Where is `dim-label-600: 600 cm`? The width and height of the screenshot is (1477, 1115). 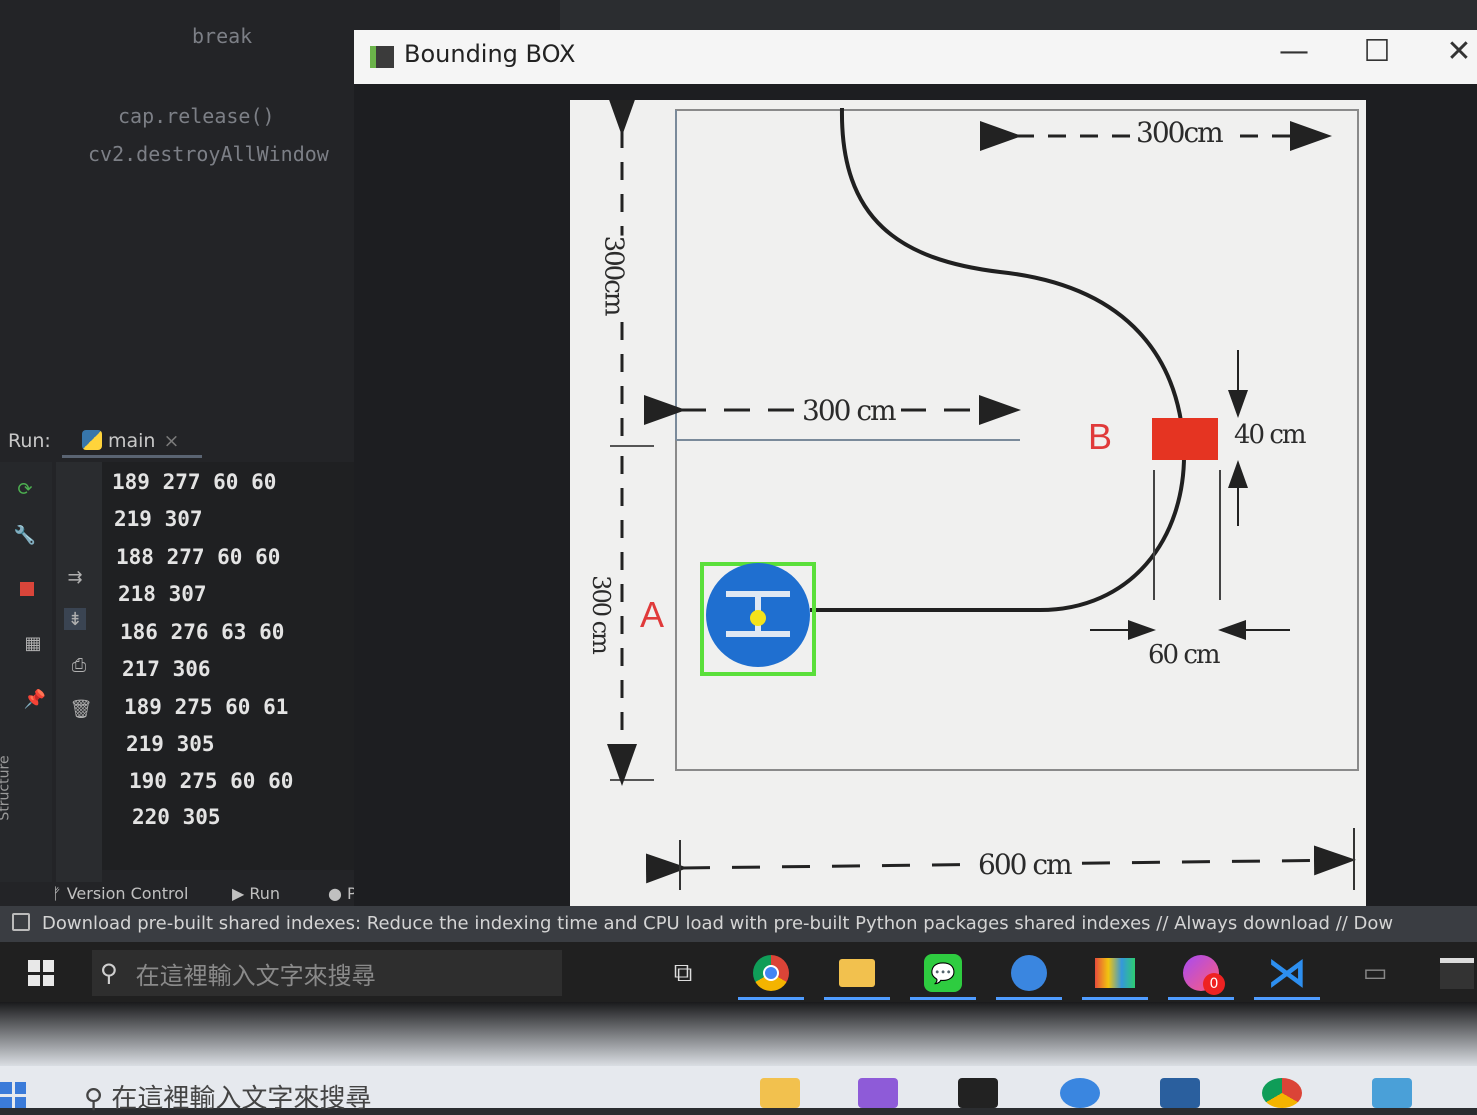
dim-label-600: 600 cm is located at coordinates (1024, 864).